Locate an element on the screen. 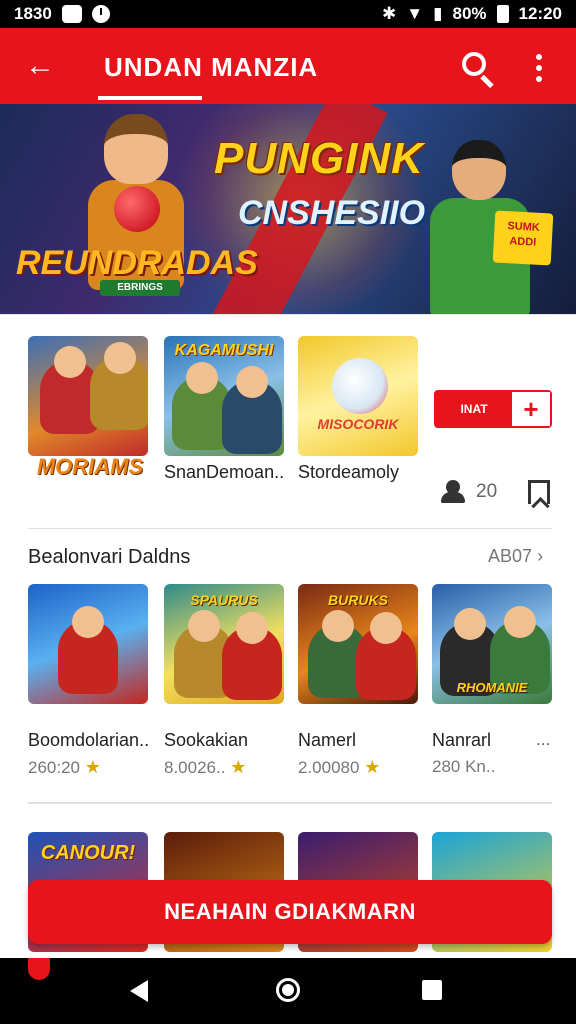 Image resolution: width=576 pixels, height=1024 pixels. battery-icon is located at coordinates (502, 14).